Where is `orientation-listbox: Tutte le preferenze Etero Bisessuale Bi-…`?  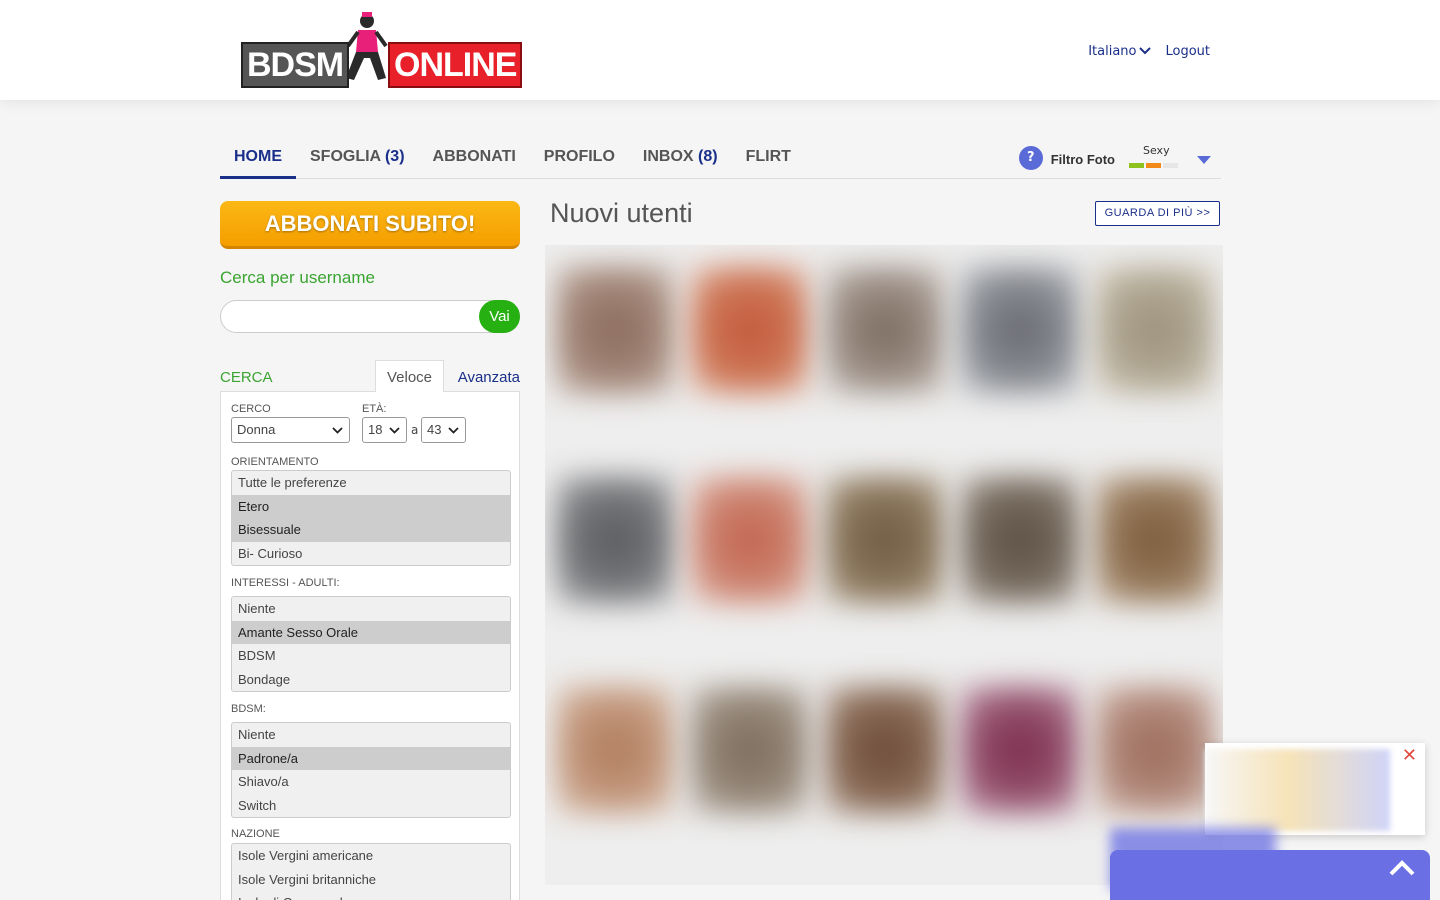
orientation-listbox: Tutte le preferenze Etero Bisessuale Bi-… is located at coordinates (371, 518).